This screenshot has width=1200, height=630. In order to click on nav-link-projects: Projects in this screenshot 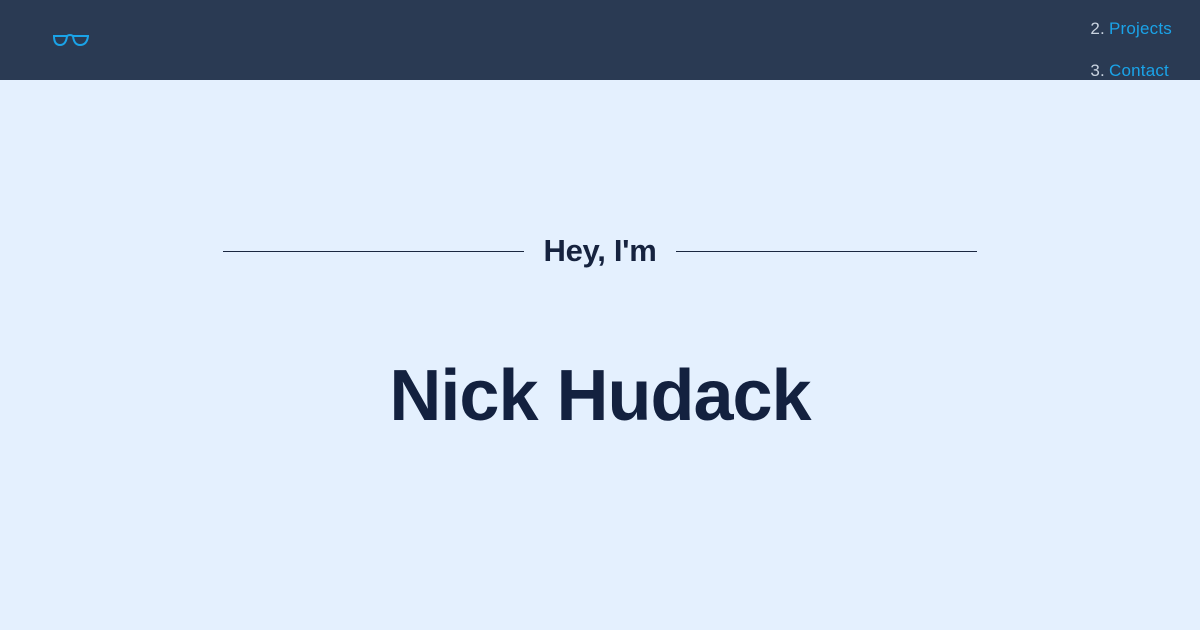, I will do `click(1140, 28)`.